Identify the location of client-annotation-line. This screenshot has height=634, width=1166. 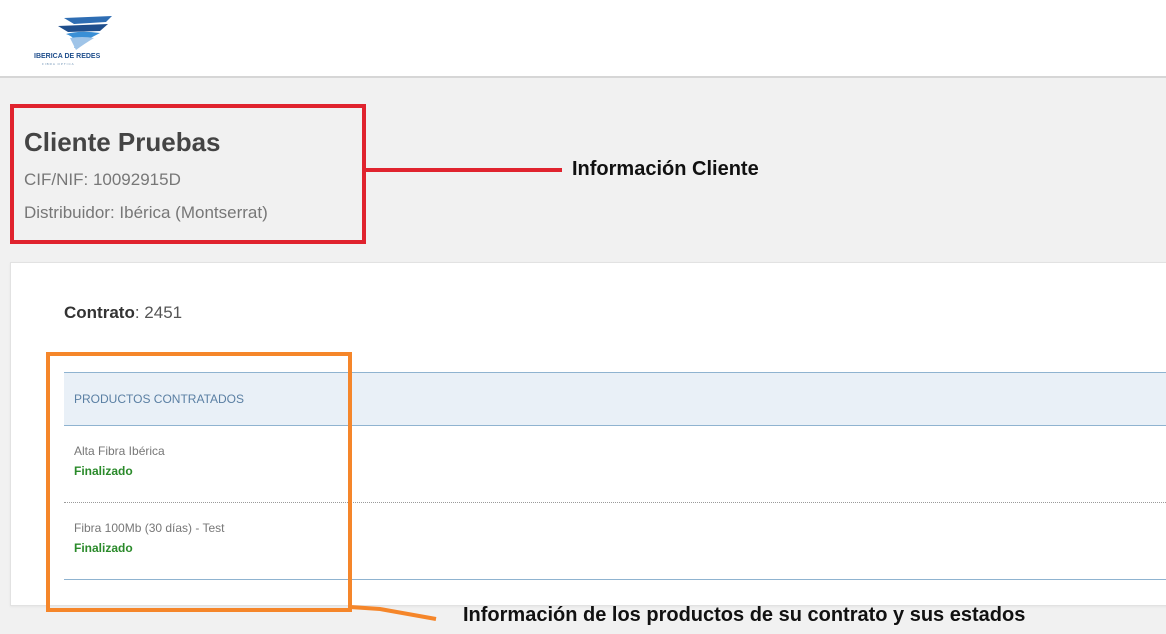
(464, 170).